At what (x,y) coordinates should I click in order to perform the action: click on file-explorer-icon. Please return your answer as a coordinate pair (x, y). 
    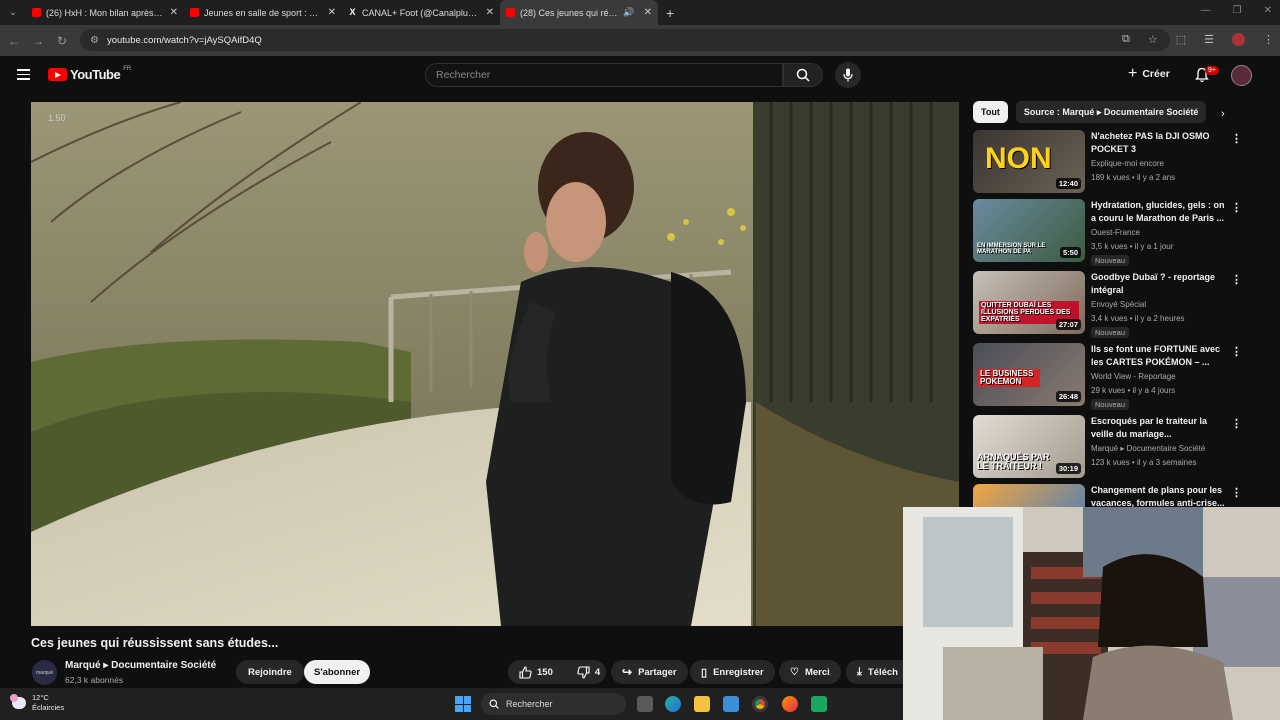
    Looking at the image, I should click on (702, 704).